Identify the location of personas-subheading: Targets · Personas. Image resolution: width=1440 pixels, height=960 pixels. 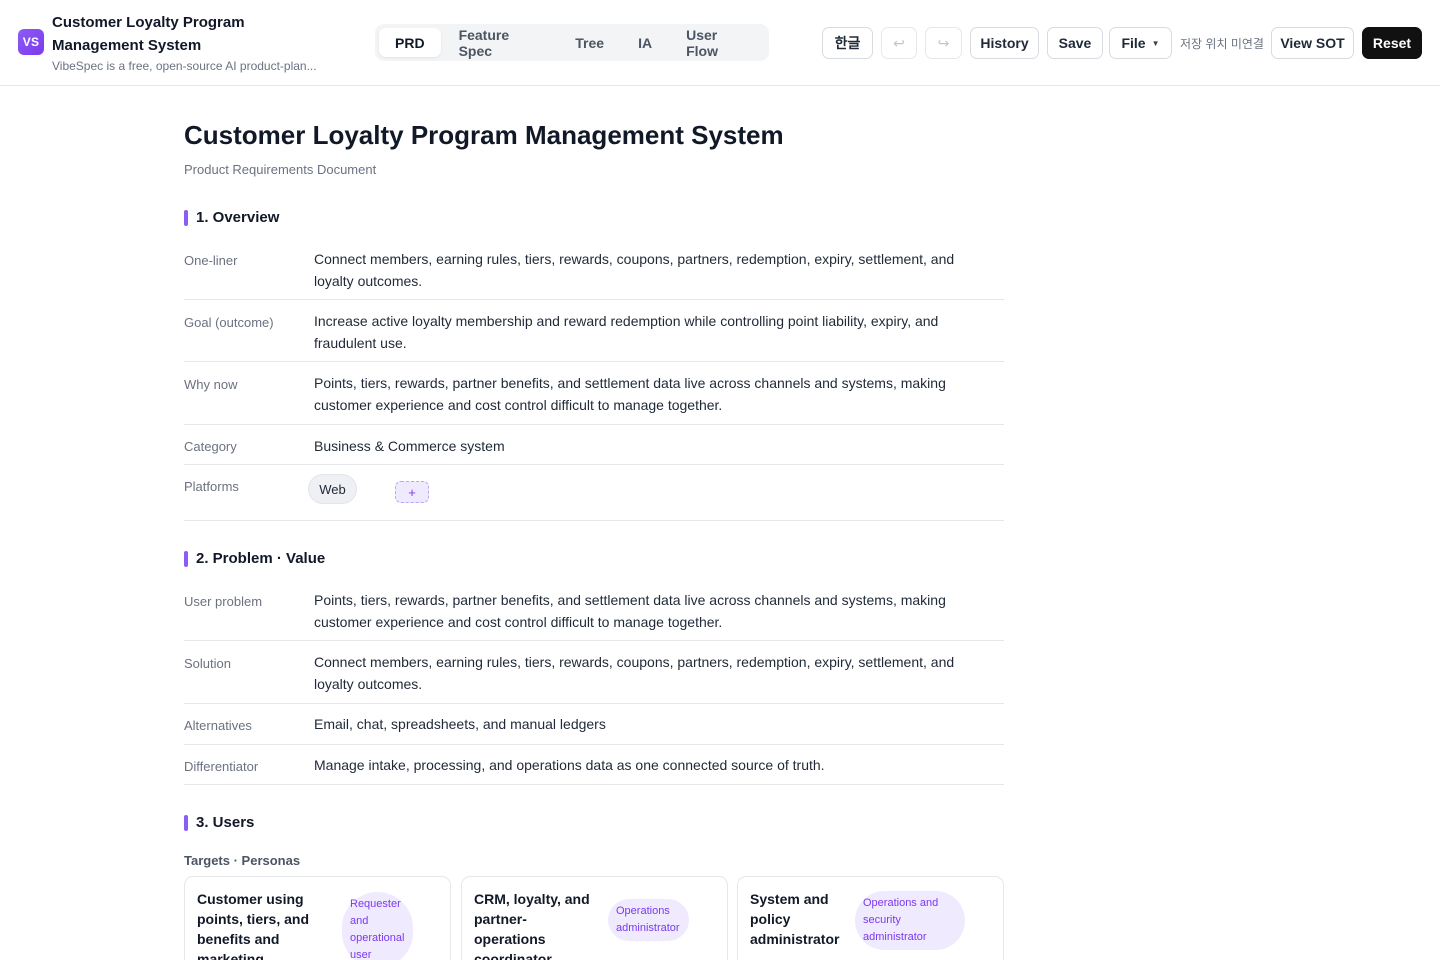
(242, 860).